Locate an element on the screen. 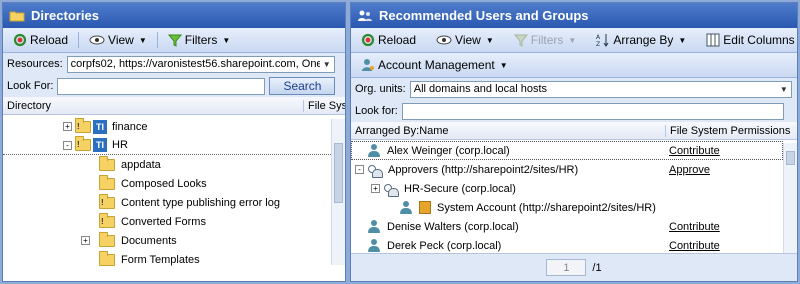  permission-link: Approve is located at coordinates (689, 170).